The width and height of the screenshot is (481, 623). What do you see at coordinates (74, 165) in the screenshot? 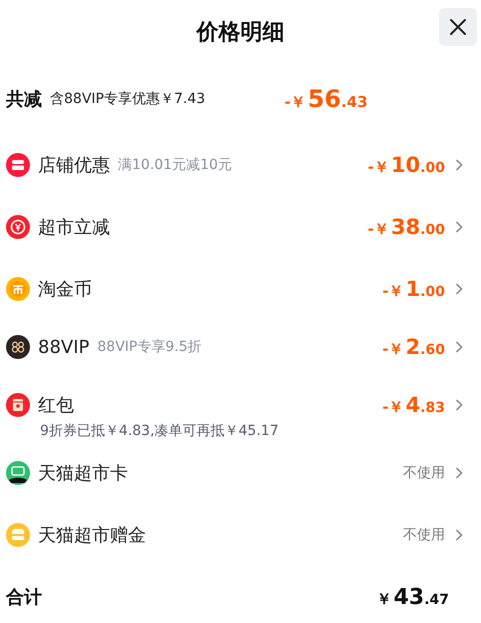
I see `item-label: 店铺优惠` at bounding box center [74, 165].